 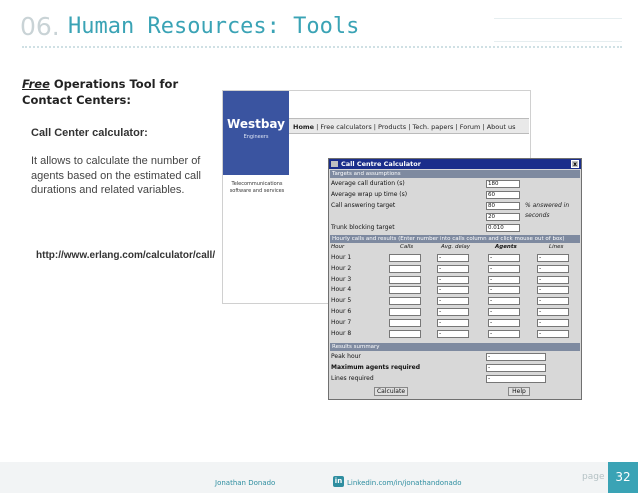 What do you see at coordinates (593, 477) in the screenshot?
I see `page-label: page` at bounding box center [593, 477].